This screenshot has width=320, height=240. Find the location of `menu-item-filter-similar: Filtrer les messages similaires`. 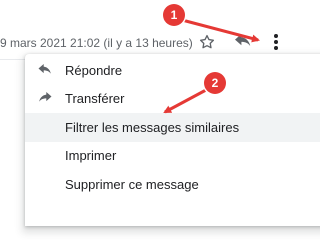

menu-item-filter-similar: Filtrer les messages similaires is located at coordinates (172, 127).